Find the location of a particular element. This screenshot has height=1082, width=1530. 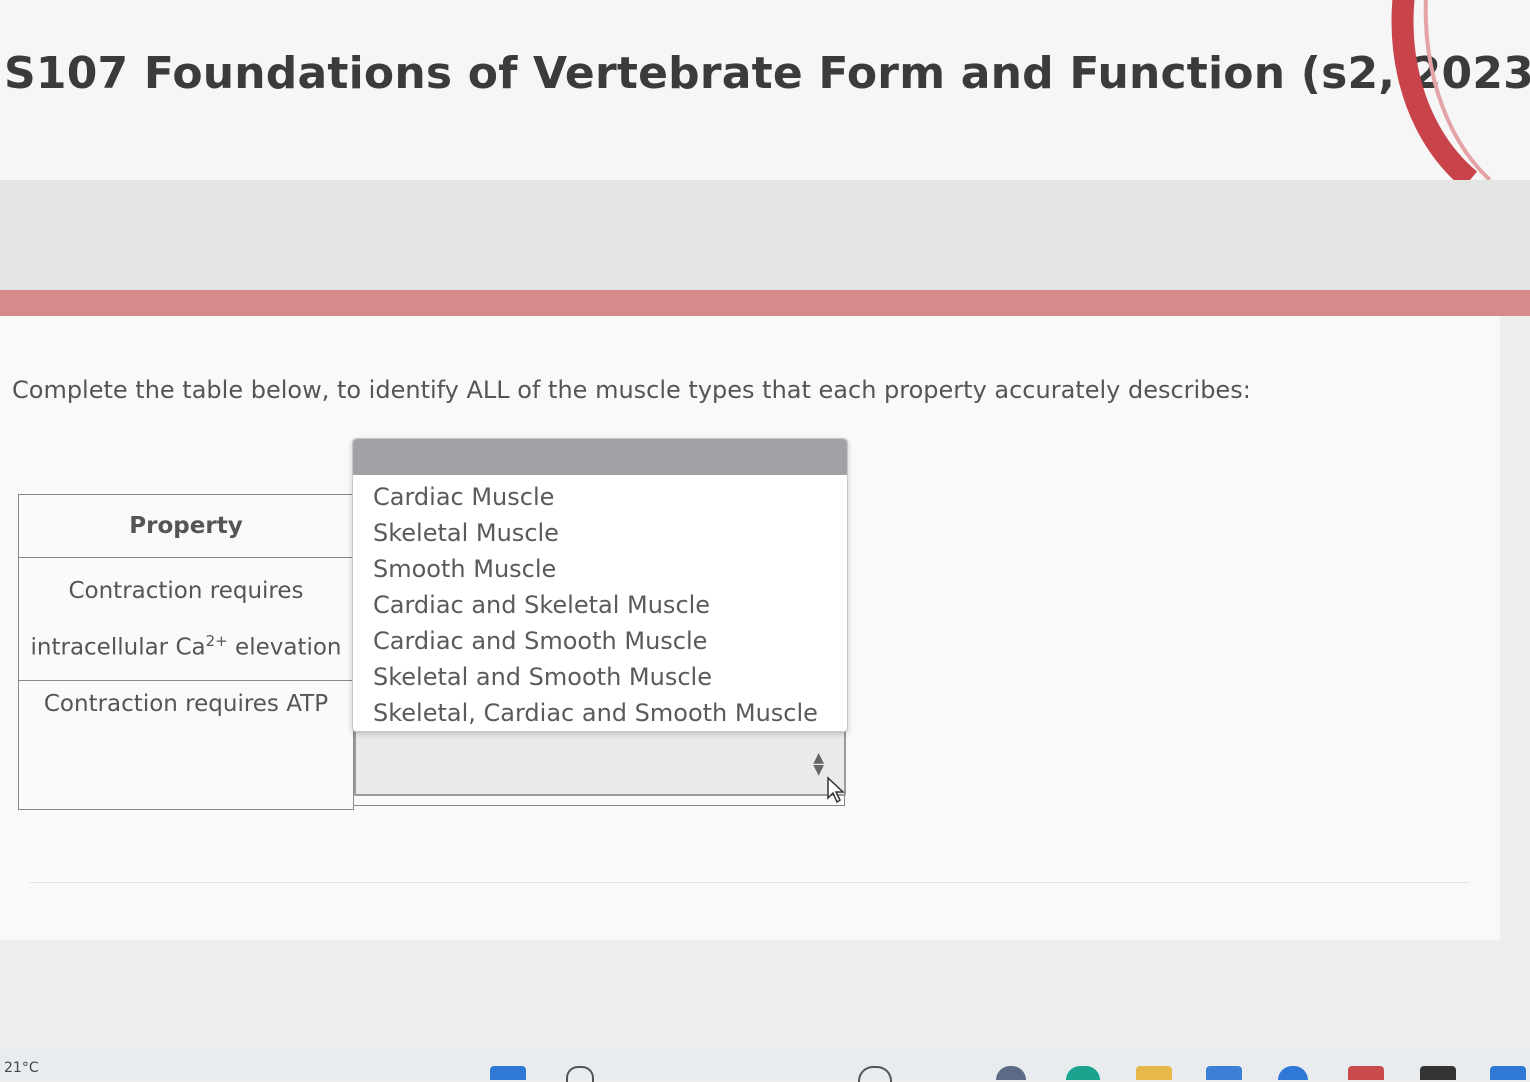

mail-icon is located at coordinates (1224, 1073).